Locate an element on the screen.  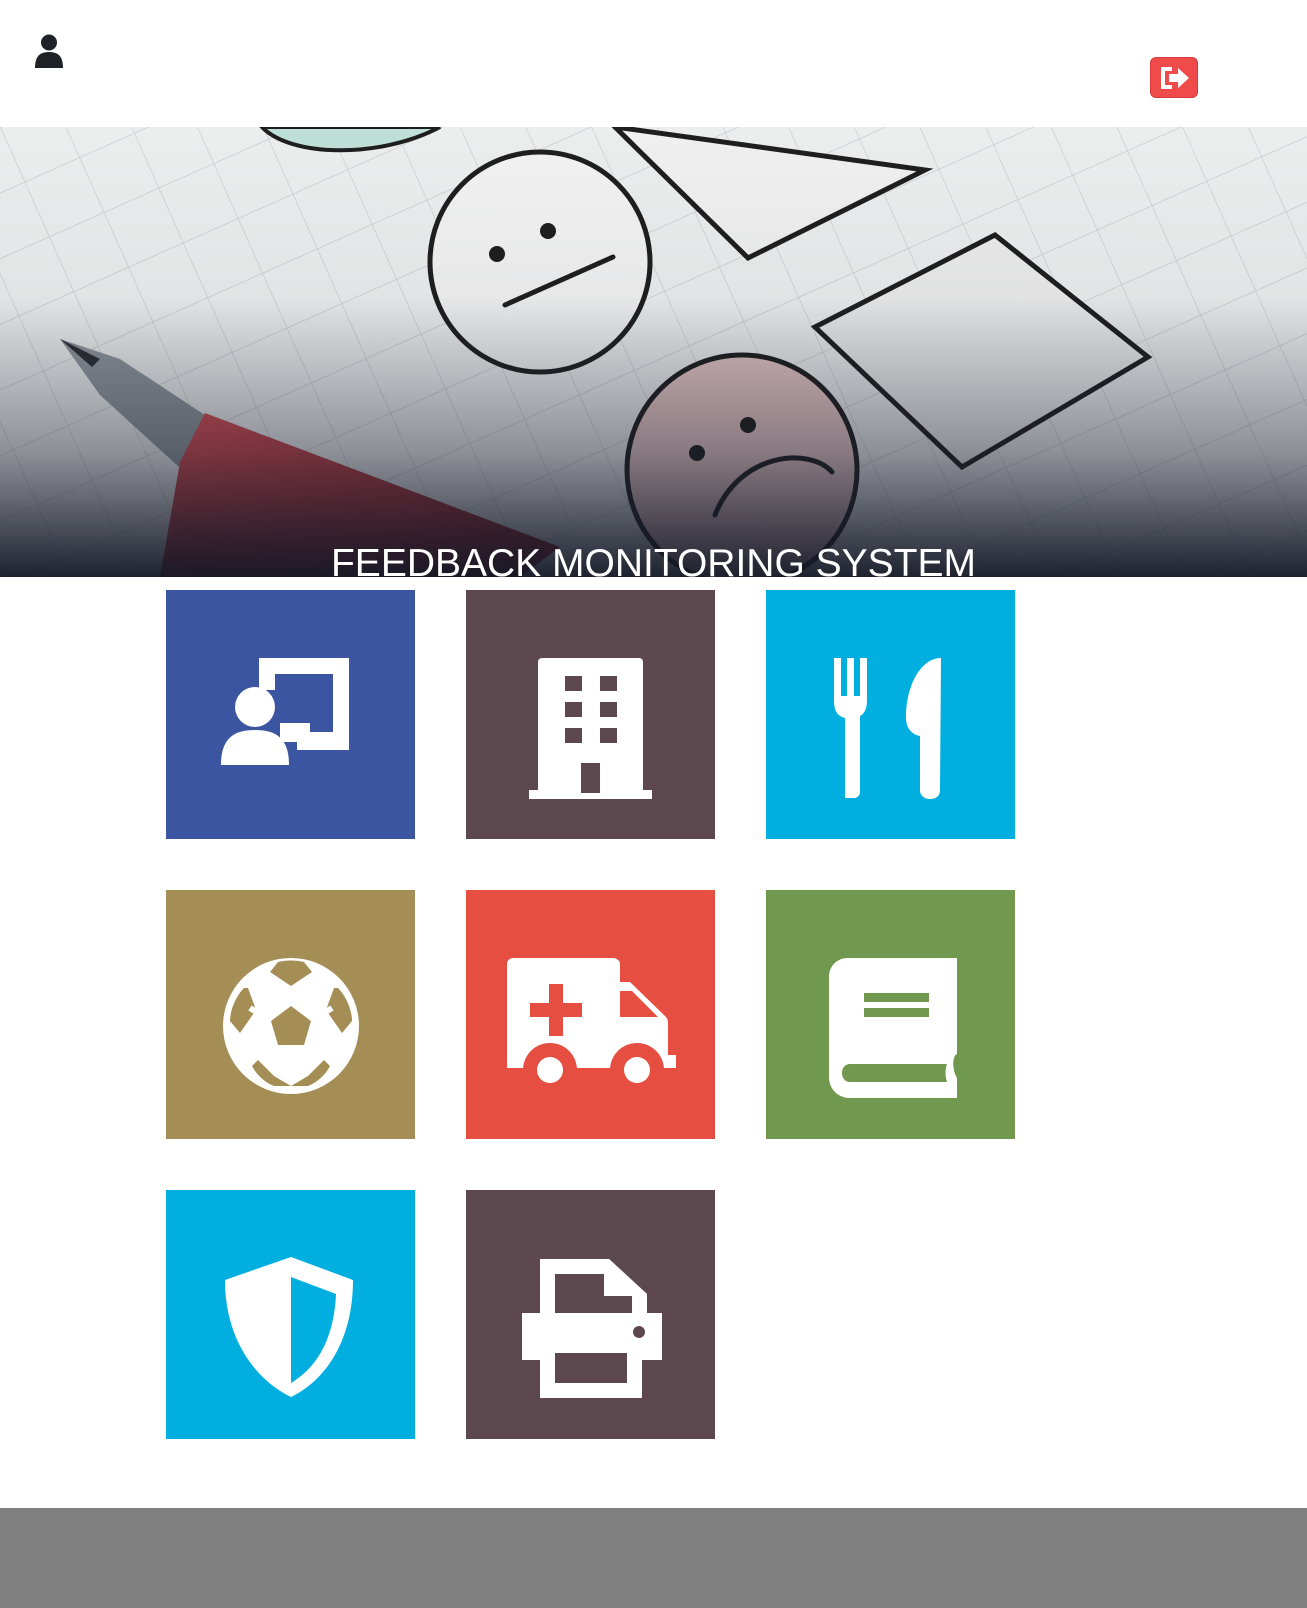
top-navbar is located at coordinates (653, 63).